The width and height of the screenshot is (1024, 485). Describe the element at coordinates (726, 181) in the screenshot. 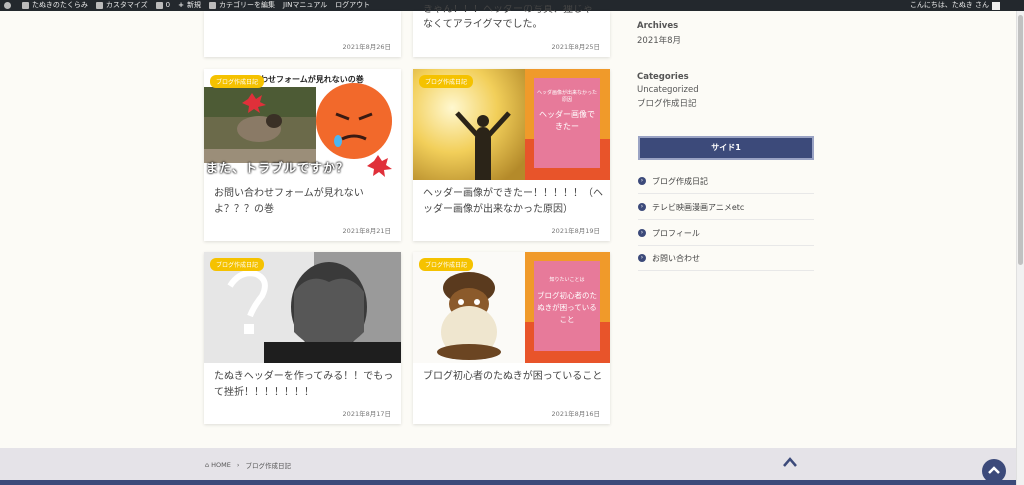

I see `side-menu-item-blog-diary: › ブログ作成日記` at that location.